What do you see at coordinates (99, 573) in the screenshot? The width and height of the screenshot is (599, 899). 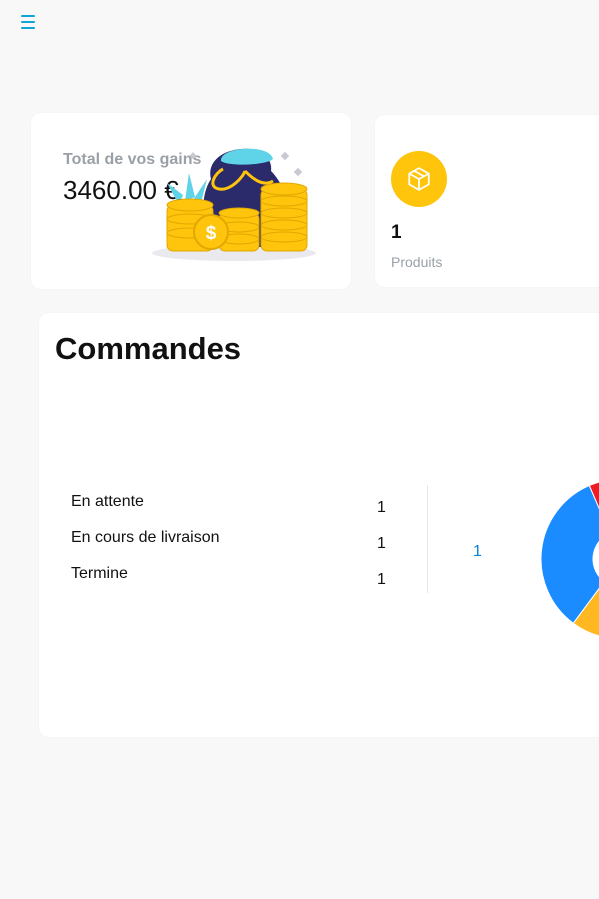 I see `status-label: Termine` at bounding box center [99, 573].